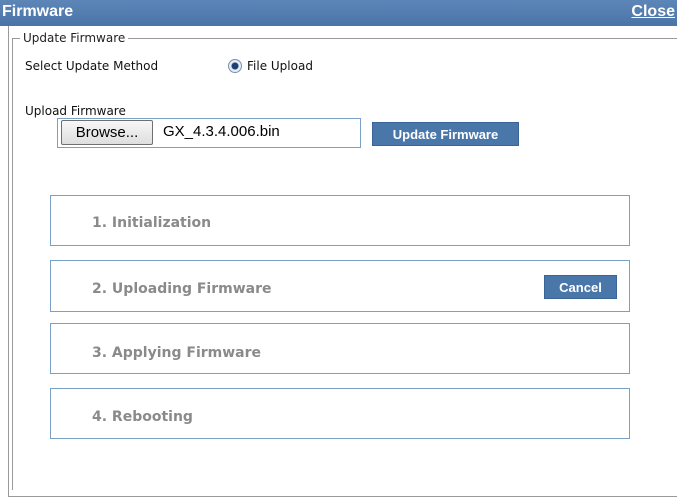 This screenshot has width=677, height=497. I want to click on update-method-label: Select Update Method, so click(92, 66).